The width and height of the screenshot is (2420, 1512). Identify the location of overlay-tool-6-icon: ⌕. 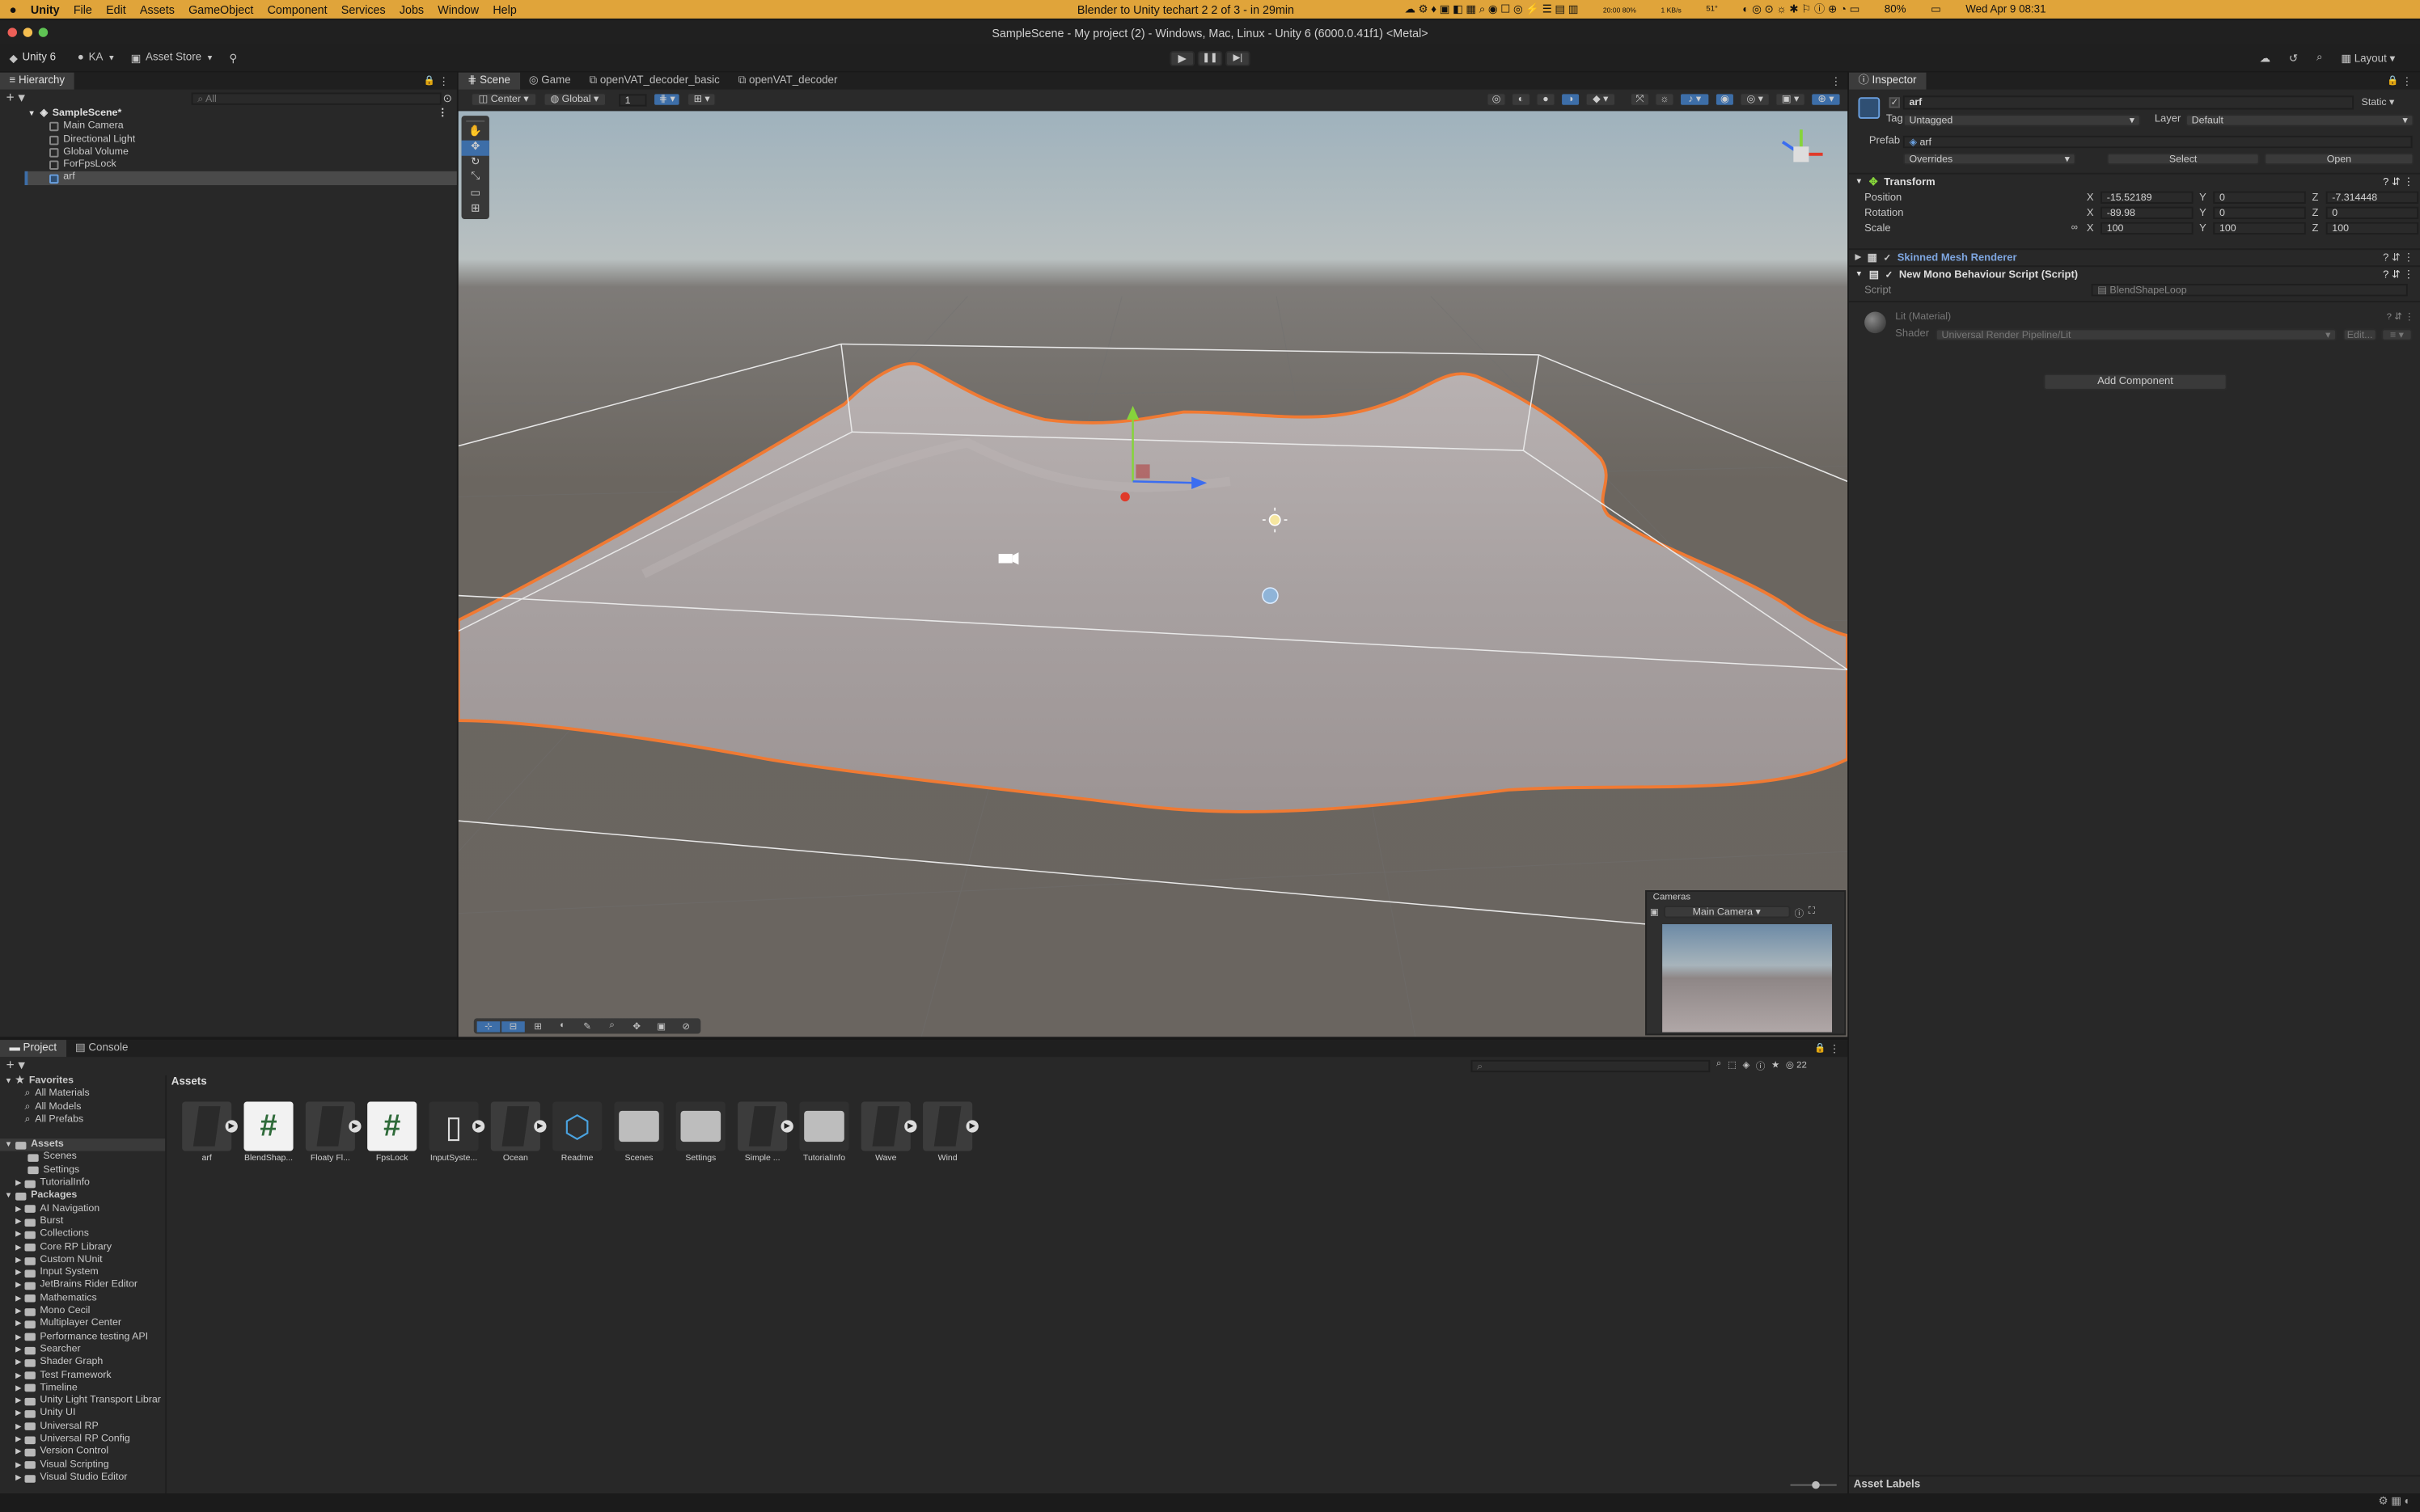
(612, 1025).